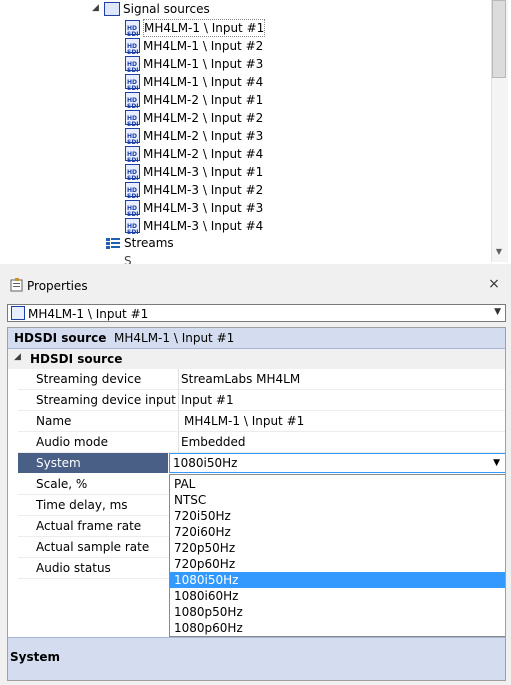  What do you see at coordinates (256, 359) in the screenshot?
I see `category-row: ◢ HDSDI source` at bounding box center [256, 359].